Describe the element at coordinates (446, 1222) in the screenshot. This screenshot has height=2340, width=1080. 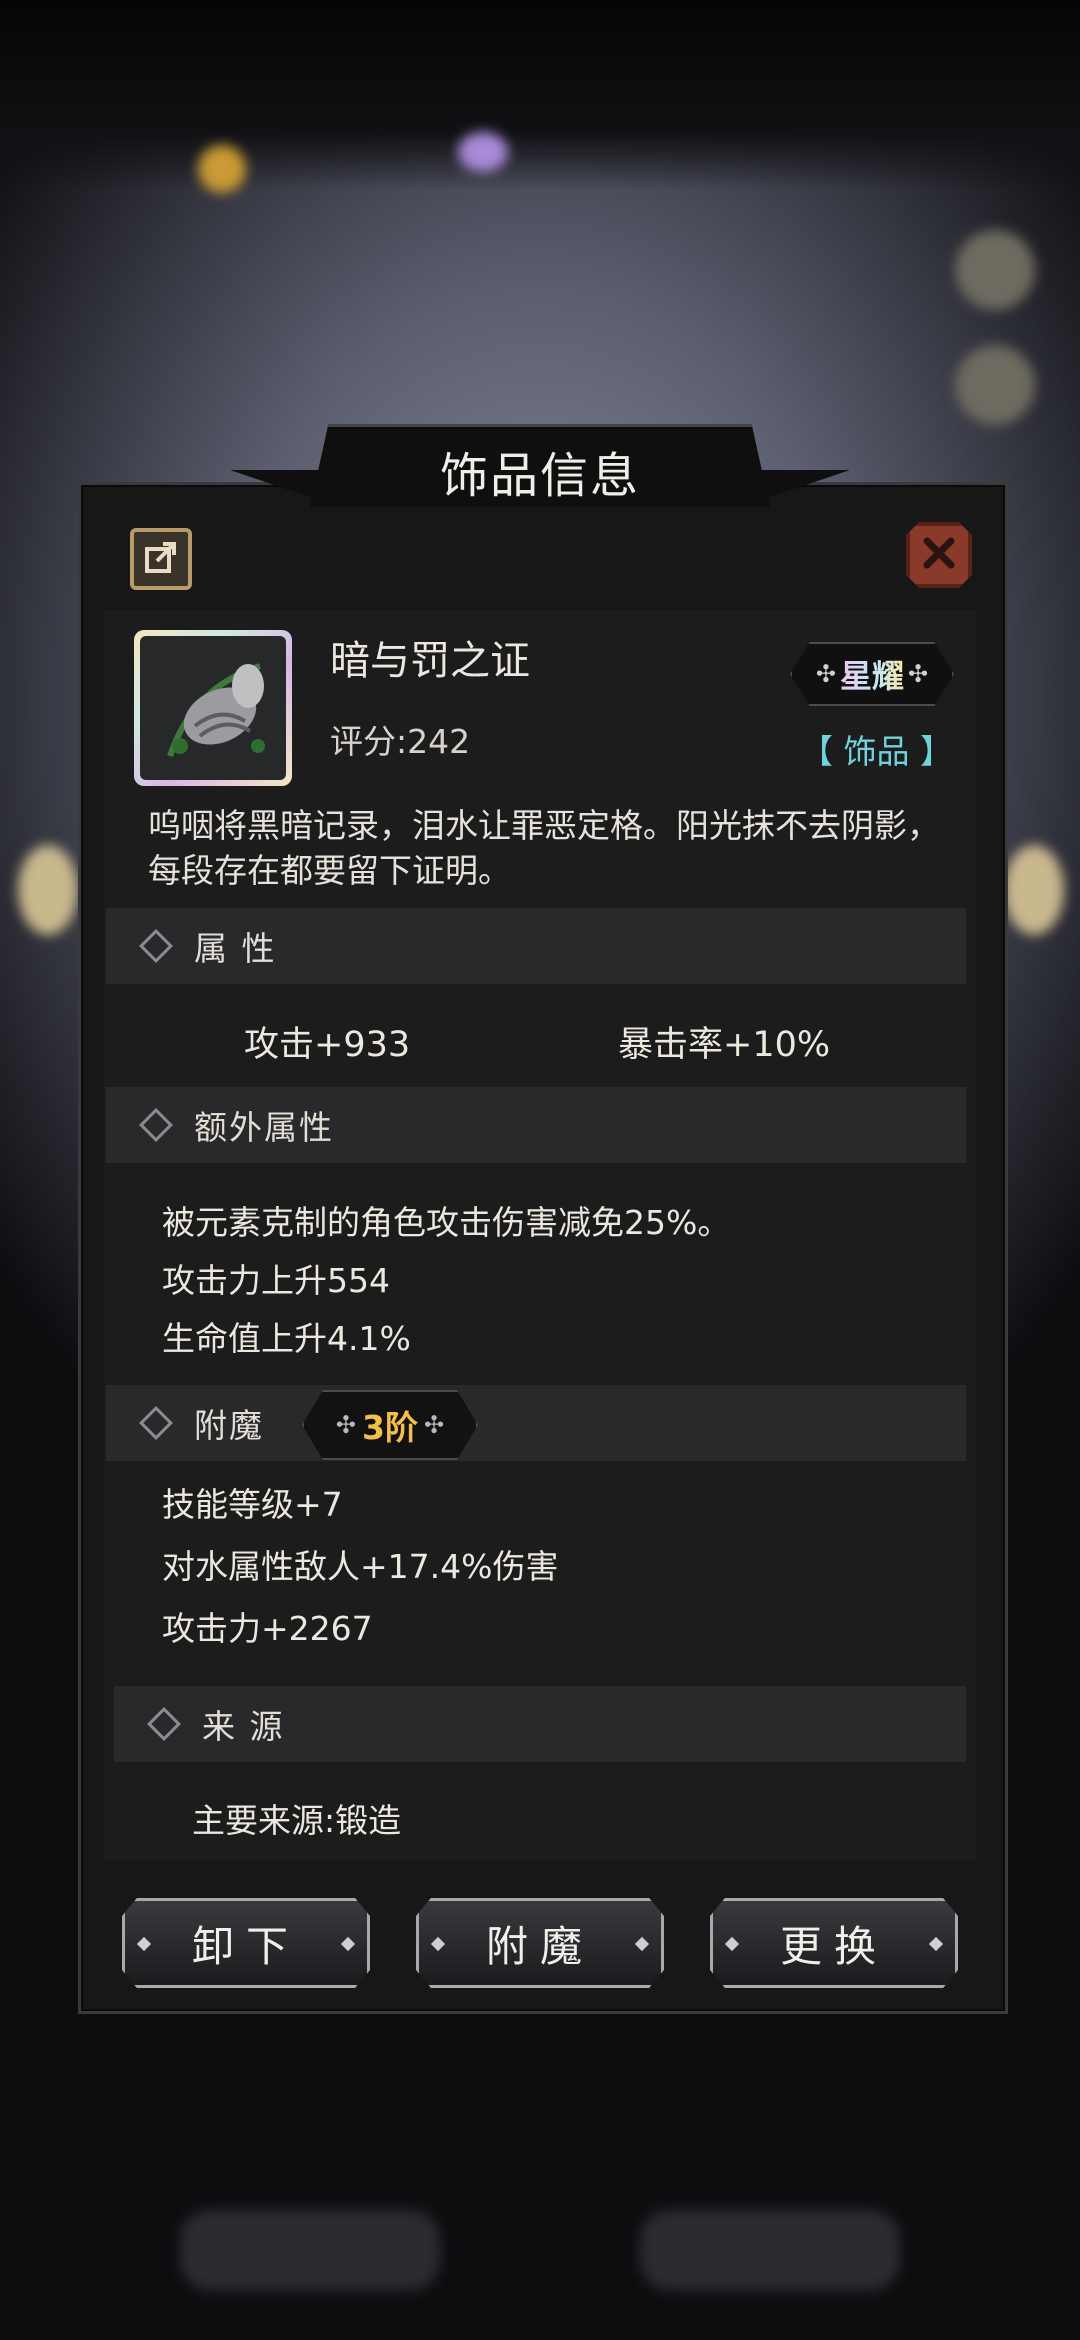
I see `extra-attribute-line: 被元素克制的角色攻击伤害减免25%。` at that location.